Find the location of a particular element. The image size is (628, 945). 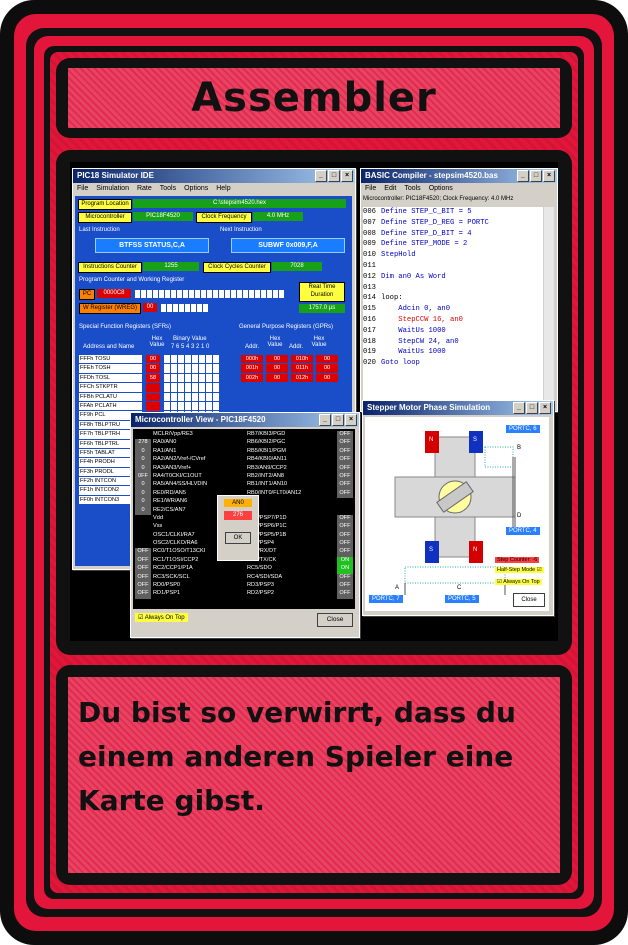

code-line: 017 WaitUs 1000 is located at coordinates (453, 331).